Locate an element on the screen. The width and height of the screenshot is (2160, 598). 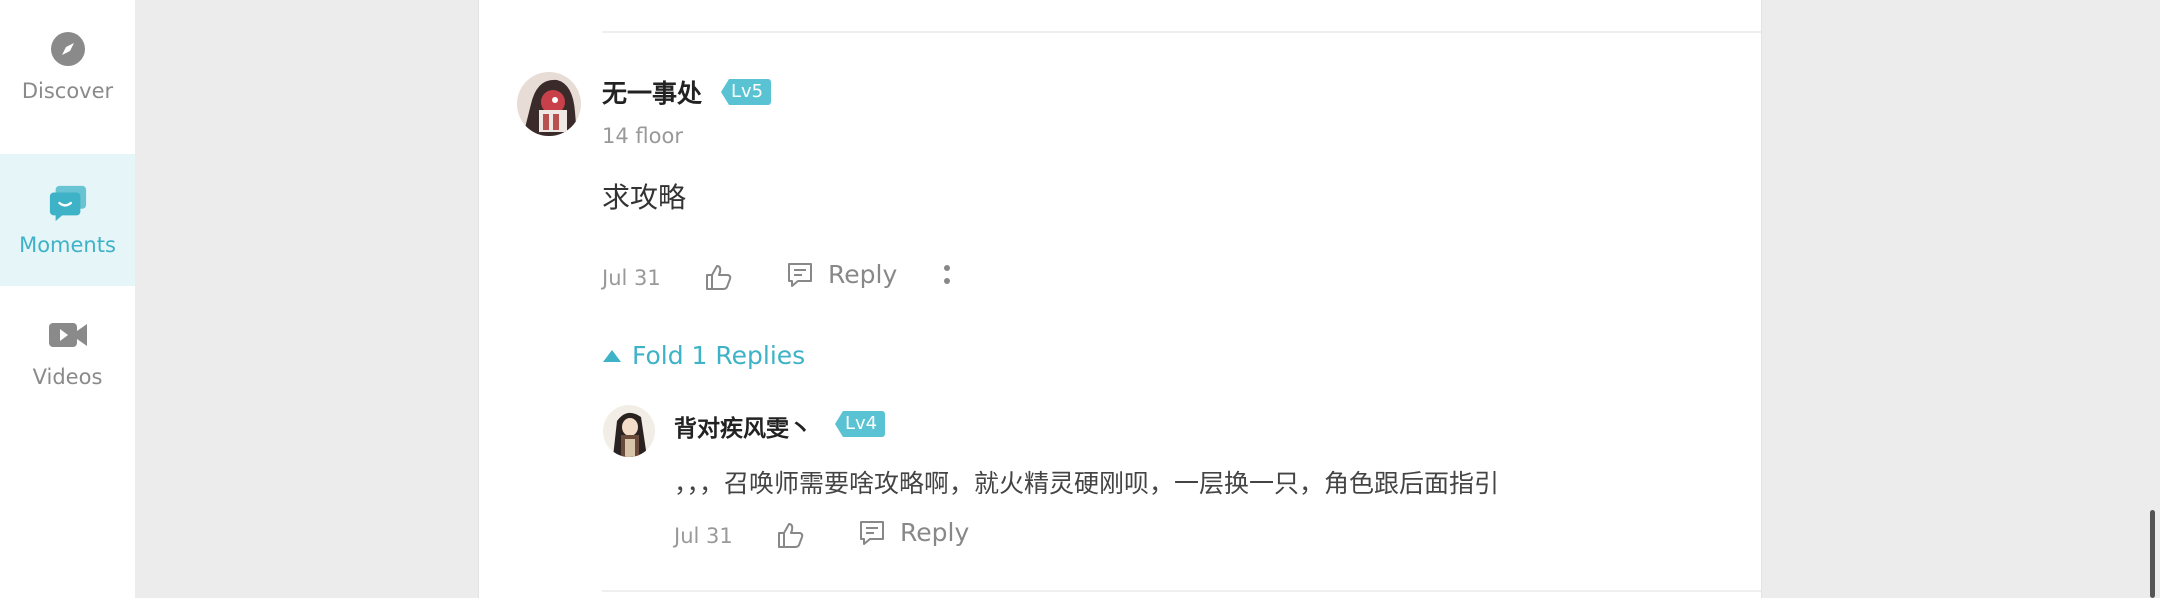
fold-replies-button: Fold 1 Replies is located at coordinates (703, 355).